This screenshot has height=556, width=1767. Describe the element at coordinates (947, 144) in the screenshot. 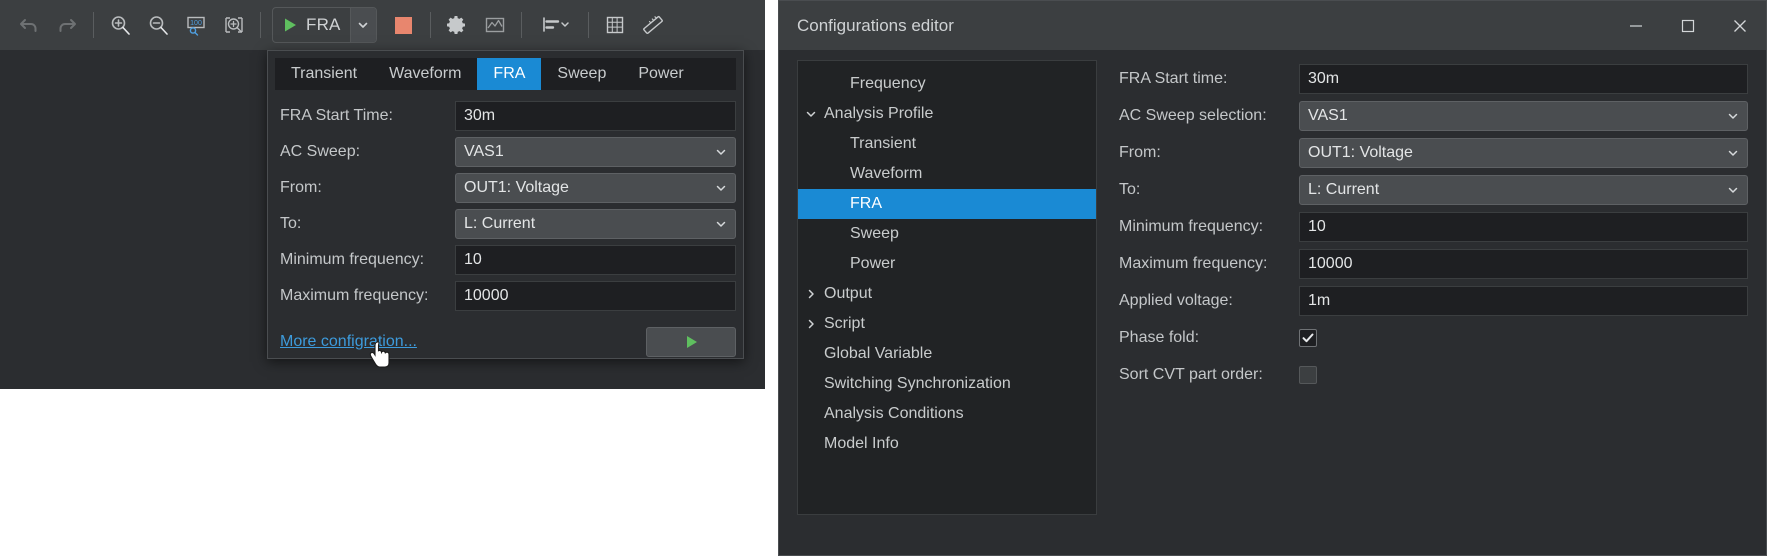

I see `tree-item-transient: Transient` at that location.